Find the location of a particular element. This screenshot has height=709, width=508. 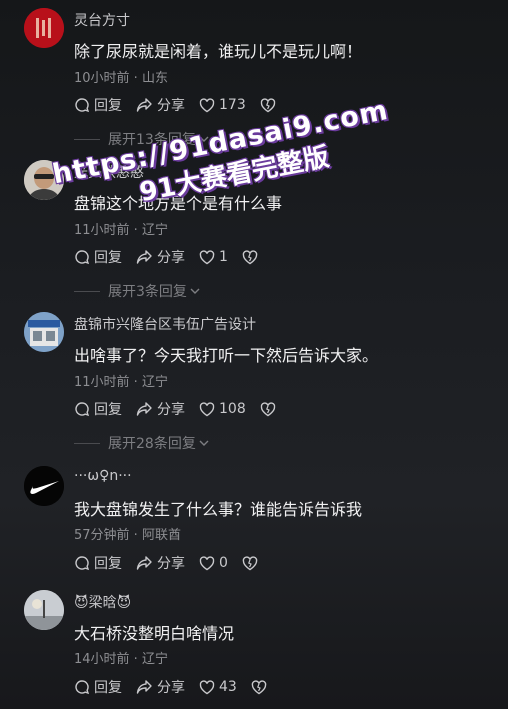

commenter-name: 光头铁憨憨 is located at coordinates (109, 172).